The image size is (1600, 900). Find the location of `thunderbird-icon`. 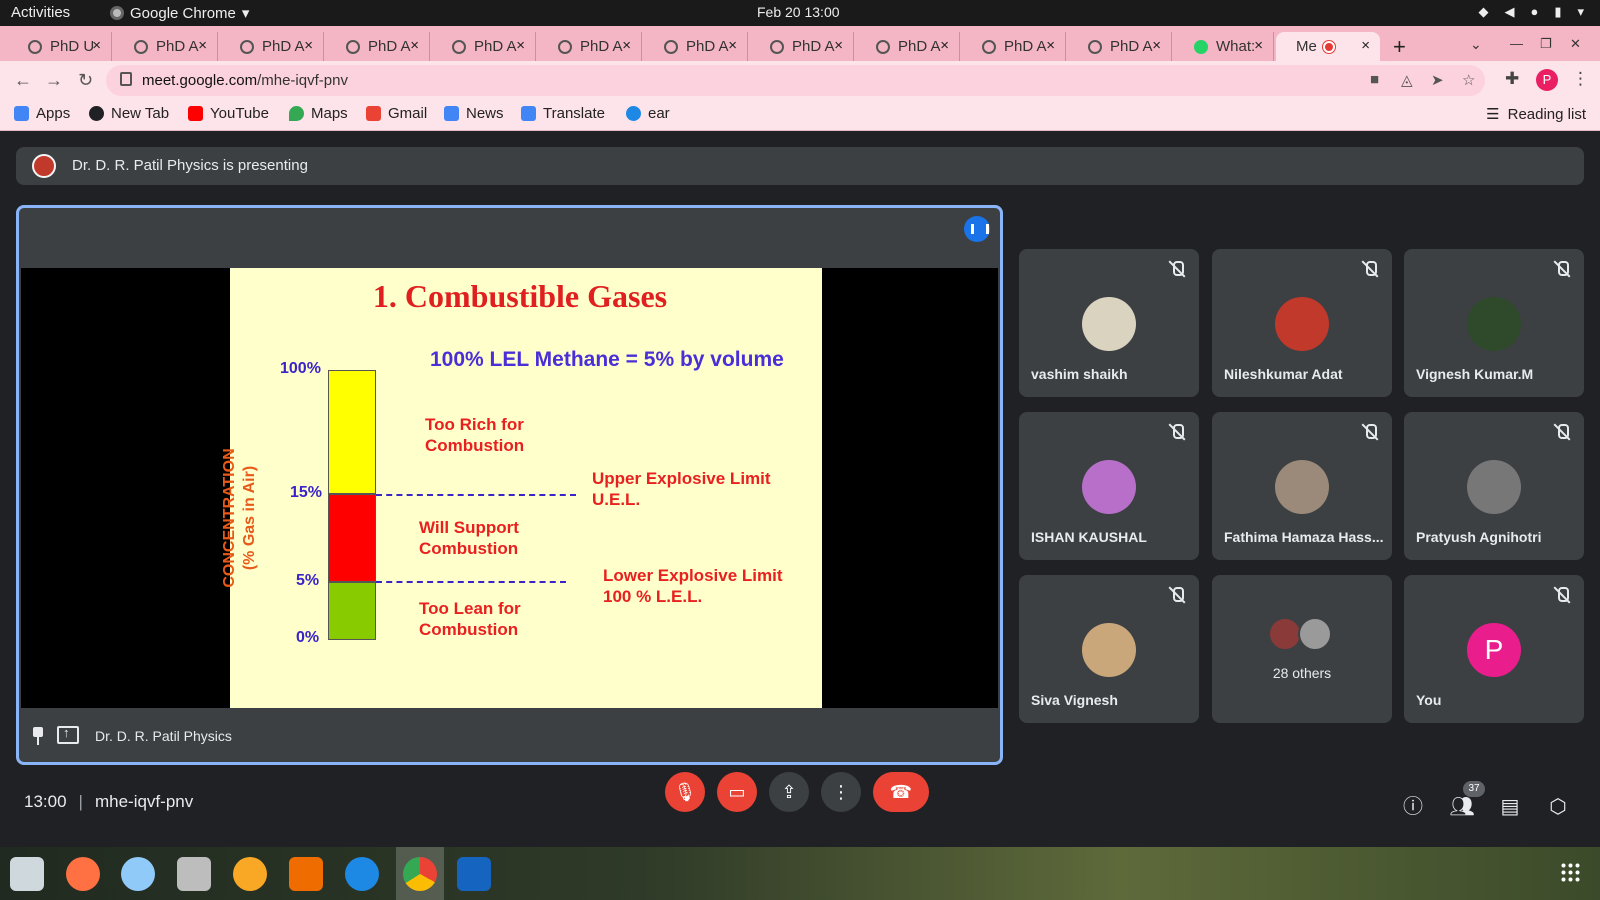

thunderbird-icon is located at coordinates (138, 874).